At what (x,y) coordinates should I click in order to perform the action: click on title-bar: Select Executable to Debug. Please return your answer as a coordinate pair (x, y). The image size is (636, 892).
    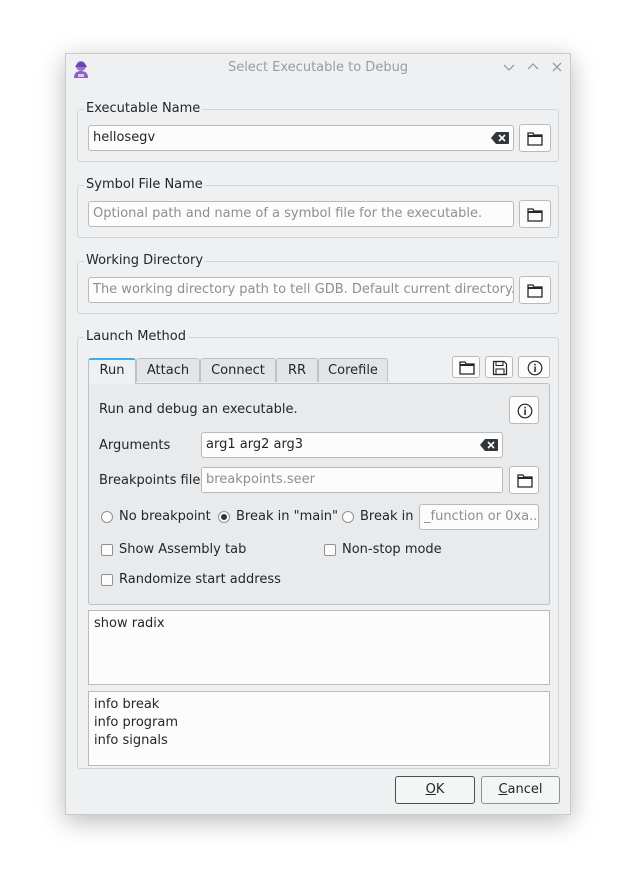
    Looking at the image, I should click on (318, 69).